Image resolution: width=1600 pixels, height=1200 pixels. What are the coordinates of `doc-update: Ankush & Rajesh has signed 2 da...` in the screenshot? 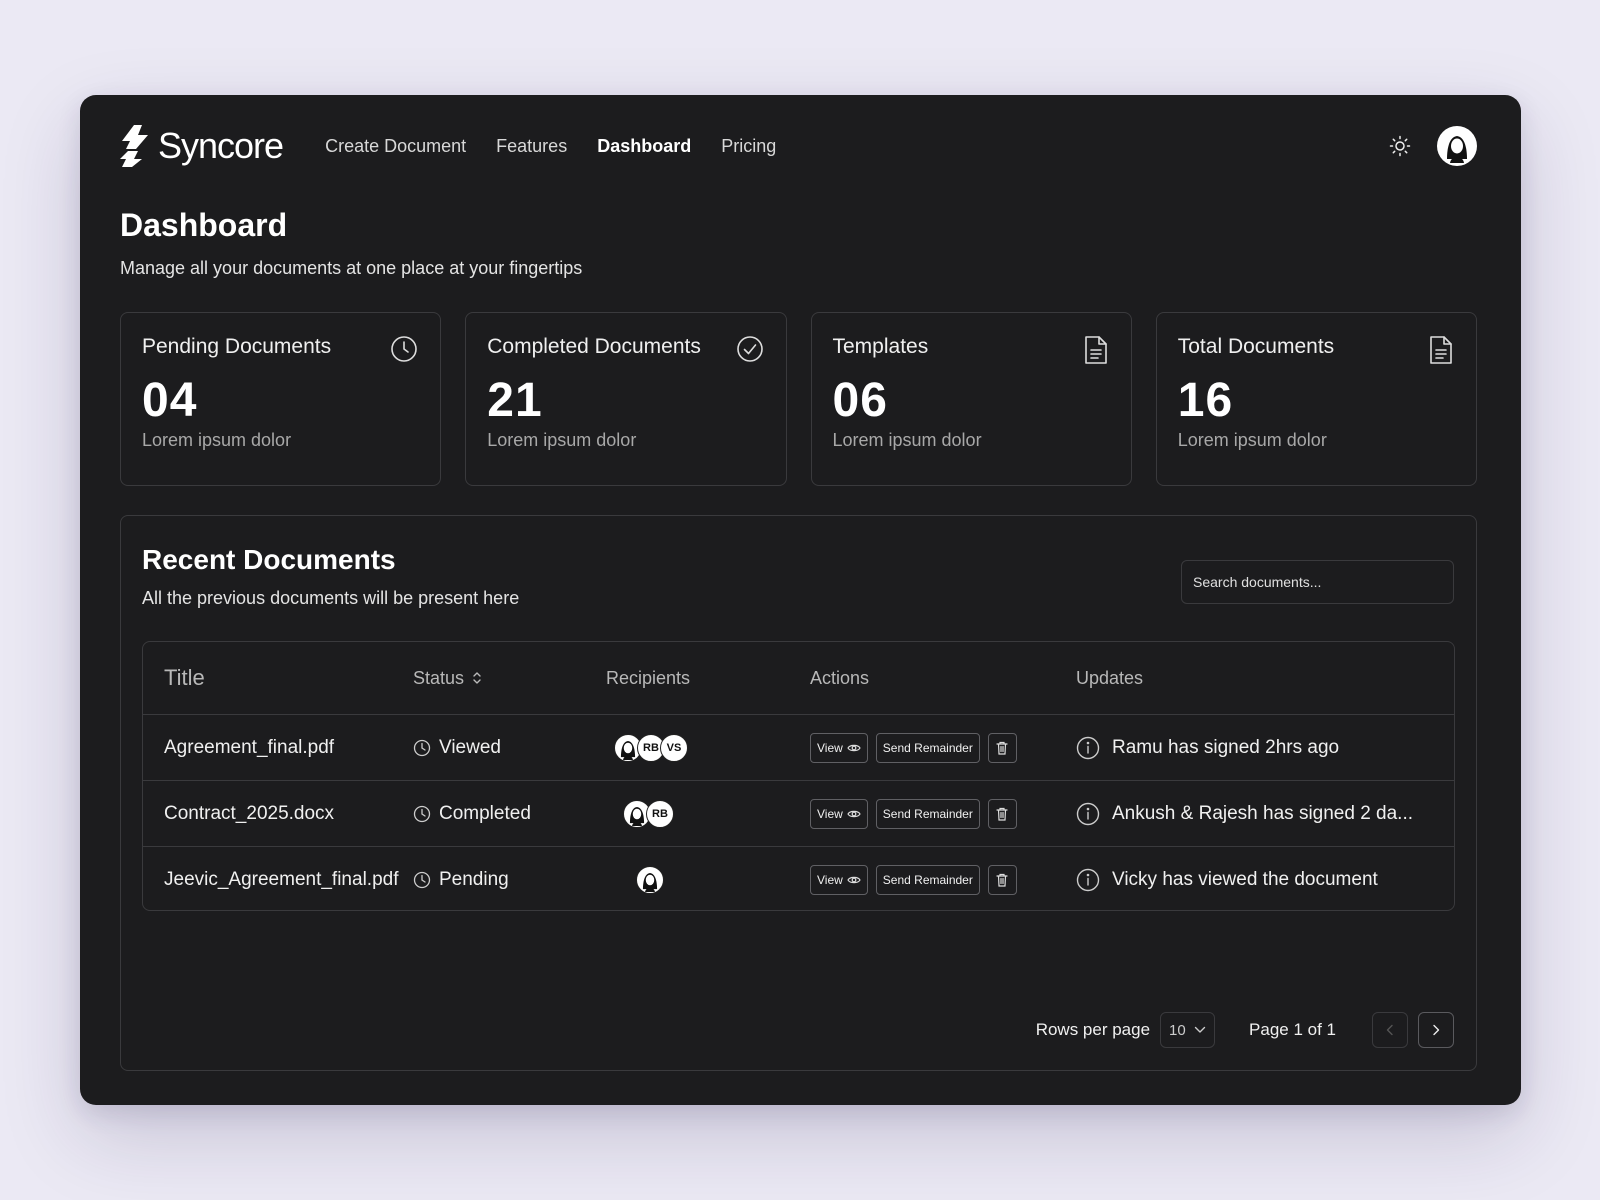 It's located at (1265, 814).